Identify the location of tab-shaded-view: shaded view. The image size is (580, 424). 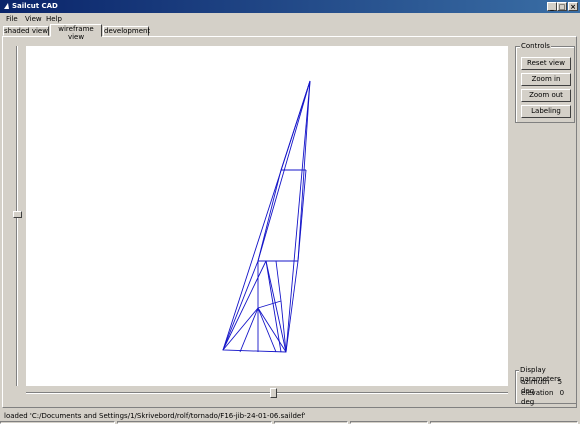
(26, 31).